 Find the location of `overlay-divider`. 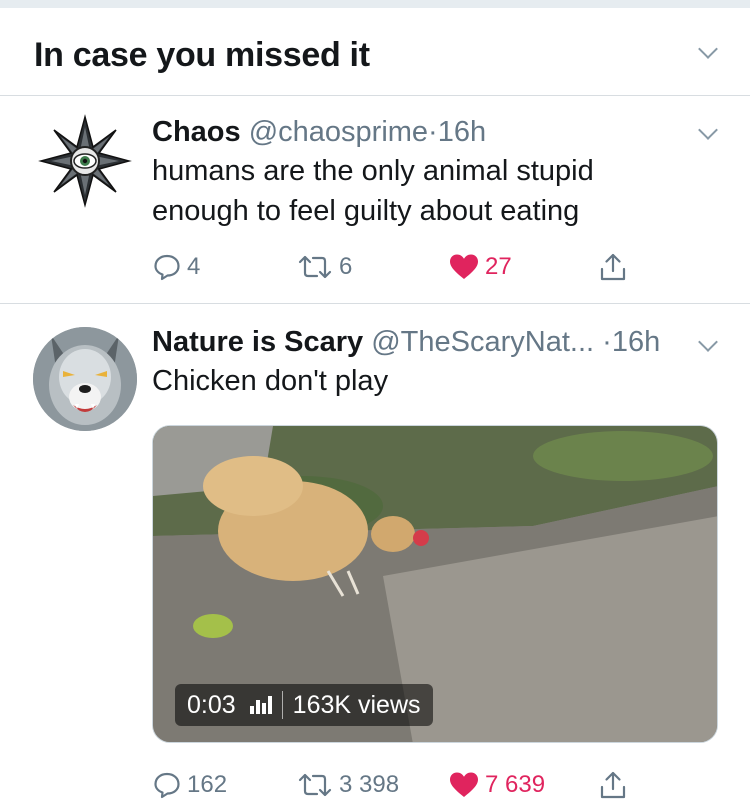

overlay-divider is located at coordinates (282, 705).